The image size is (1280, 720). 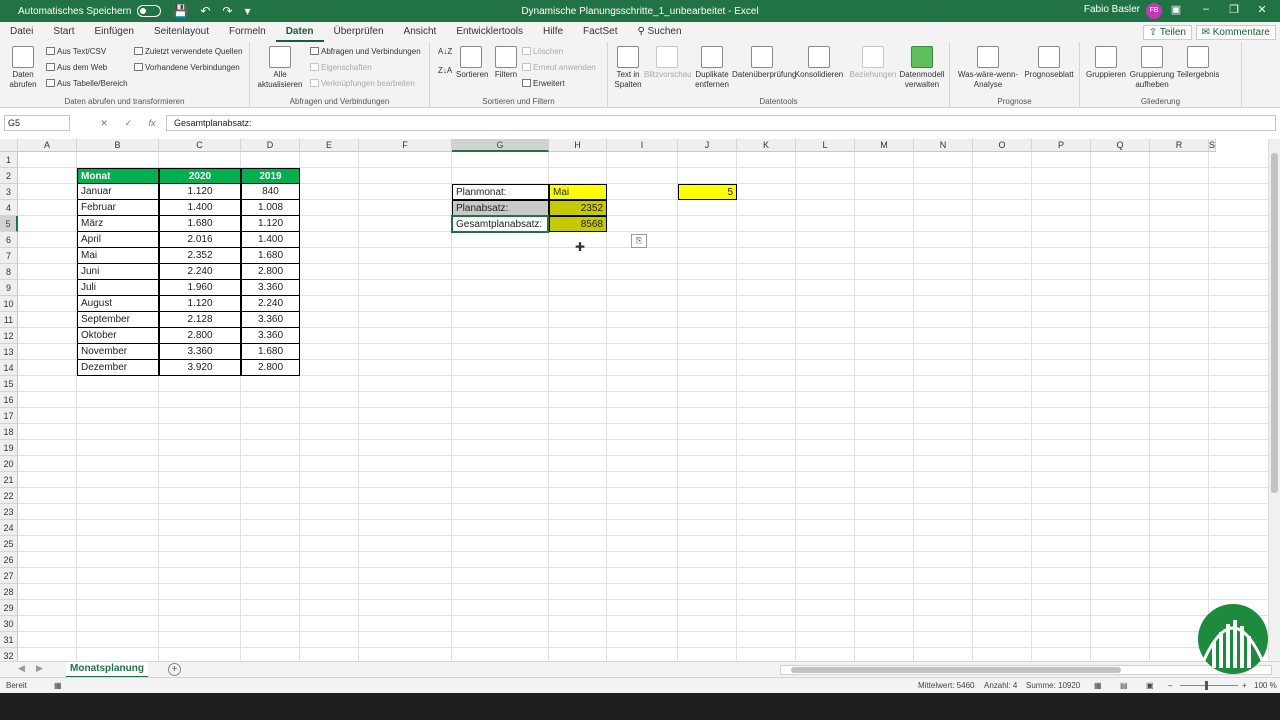 What do you see at coordinates (639, 241) in the screenshot?
I see `paste-options-icon: ⎘` at bounding box center [639, 241].